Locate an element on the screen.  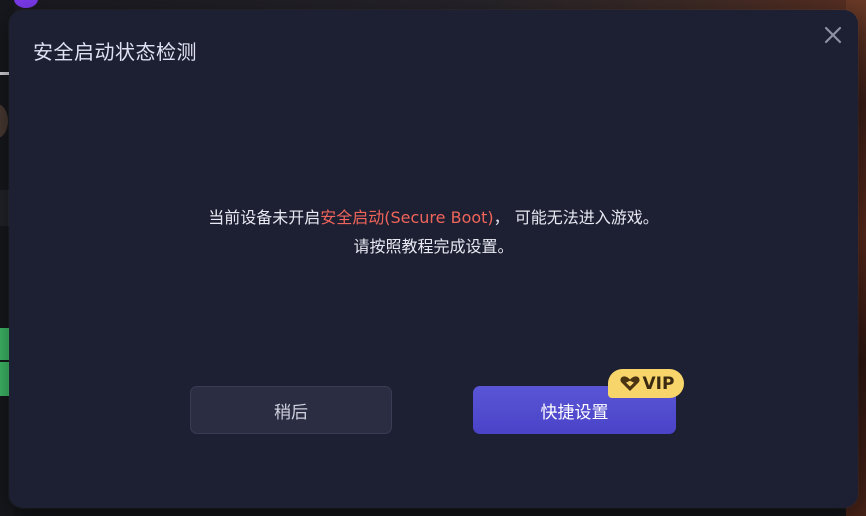
later-button: 稍后 is located at coordinates (291, 410).